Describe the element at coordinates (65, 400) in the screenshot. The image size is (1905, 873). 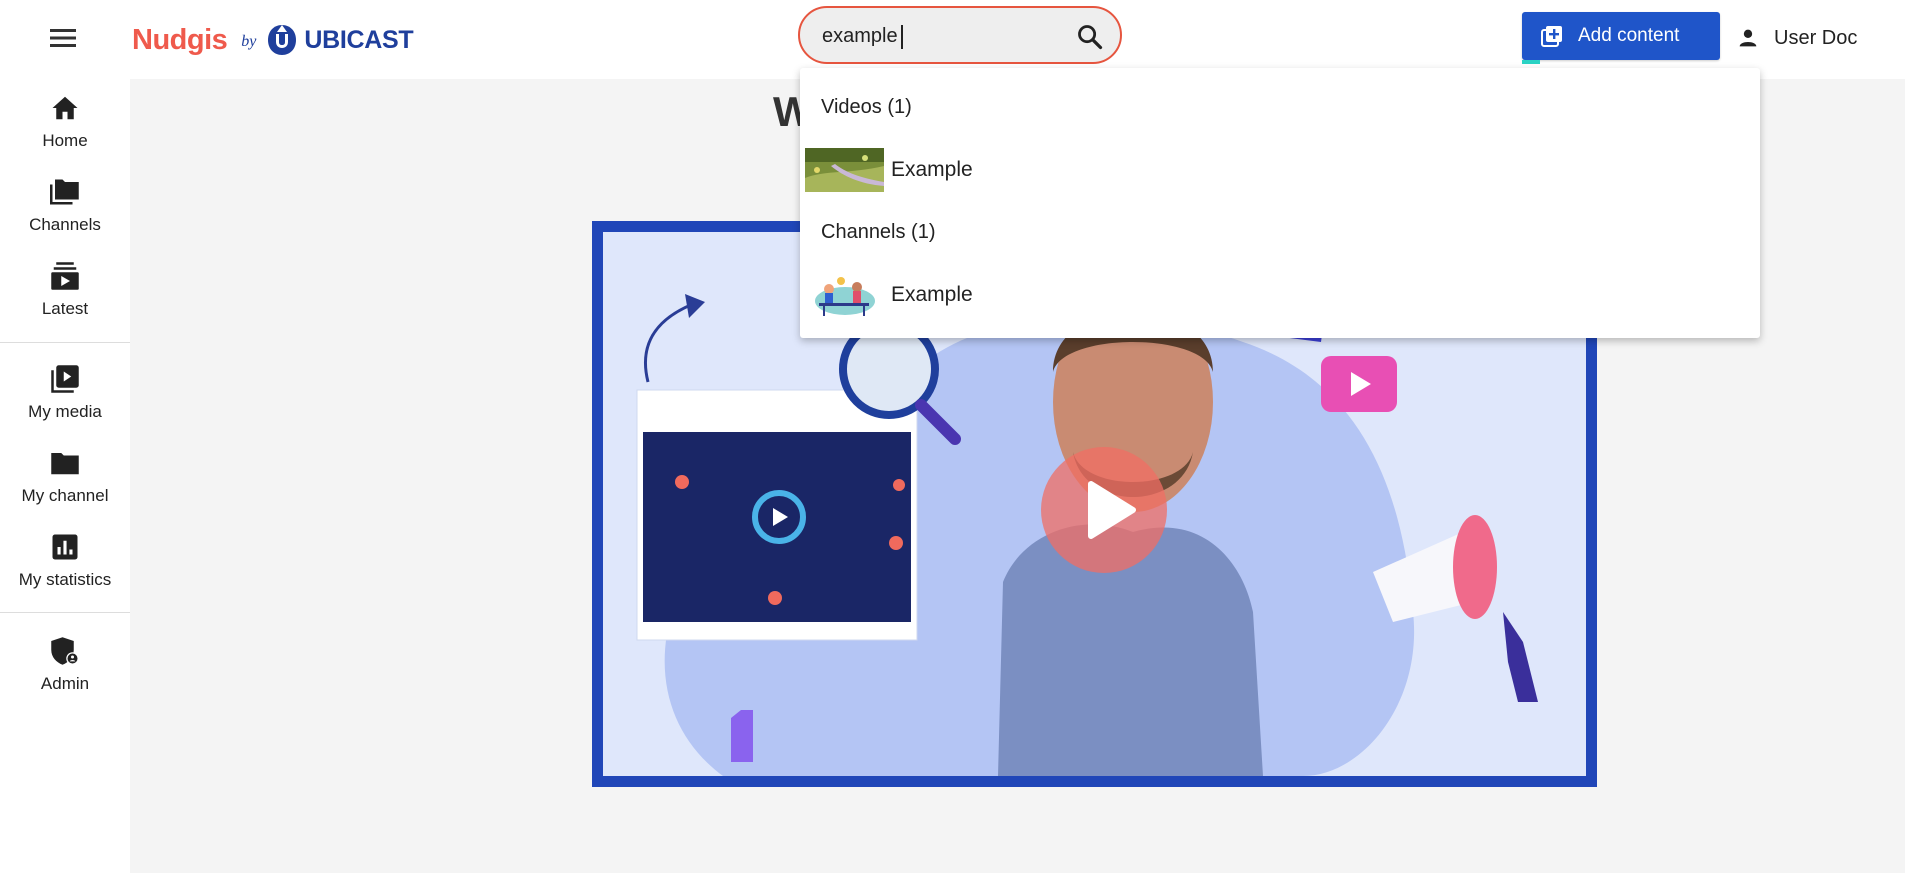
I see `sidebar-item-my-media: My media` at that location.